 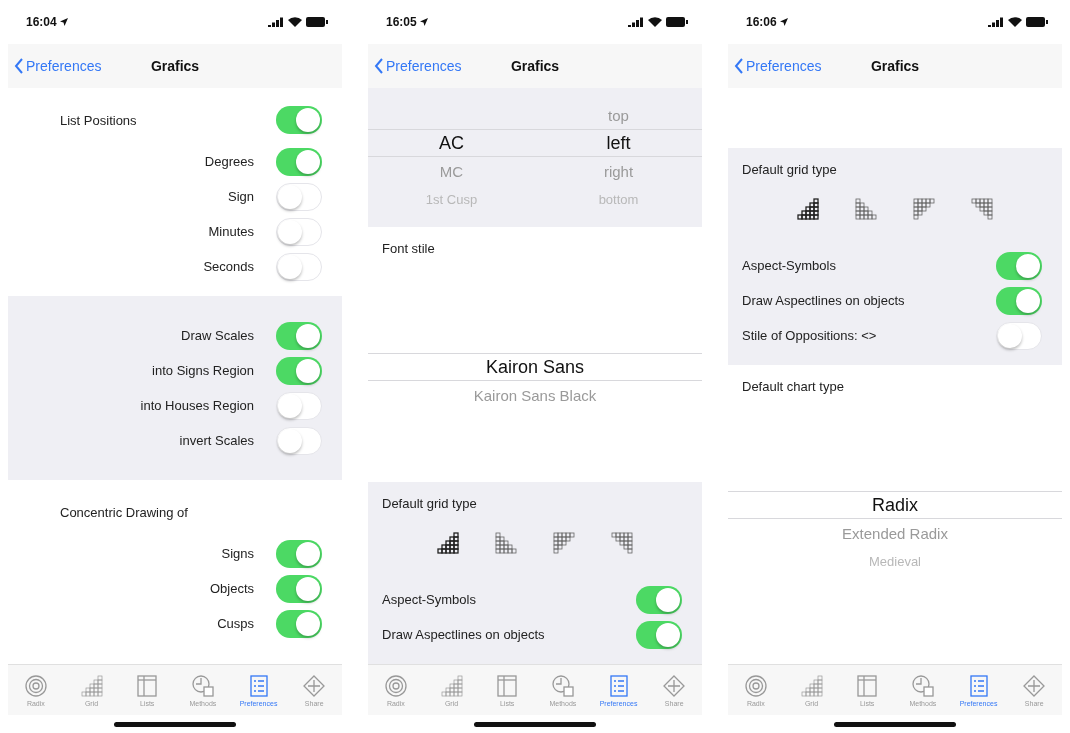 I want to click on setting-label: Degrees, so click(x=229, y=161).